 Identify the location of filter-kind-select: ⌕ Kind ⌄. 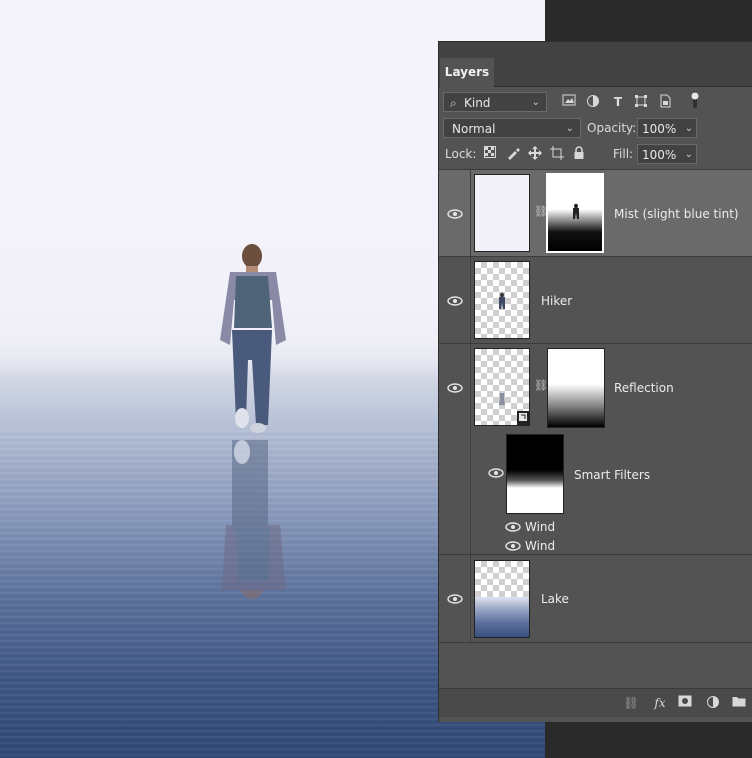
(495, 102).